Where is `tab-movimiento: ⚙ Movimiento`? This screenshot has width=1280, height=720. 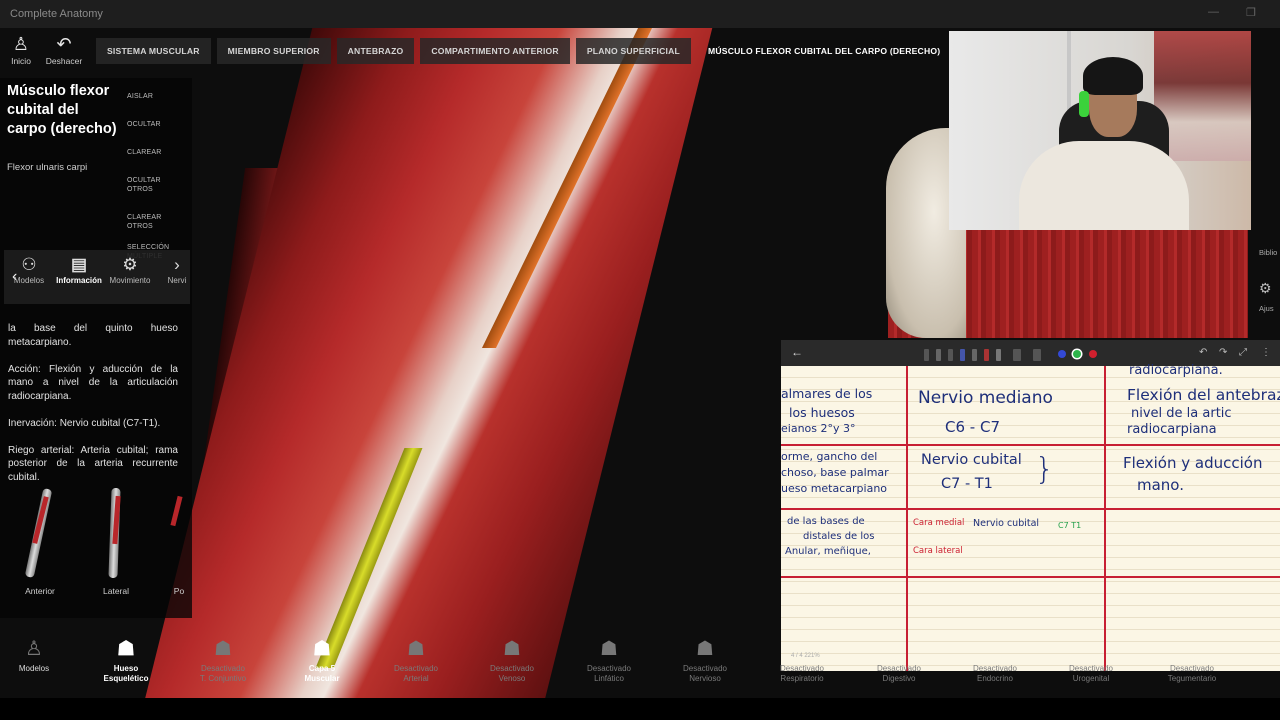
tab-movimiento: ⚙ Movimiento is located at coordinates (130, 269).